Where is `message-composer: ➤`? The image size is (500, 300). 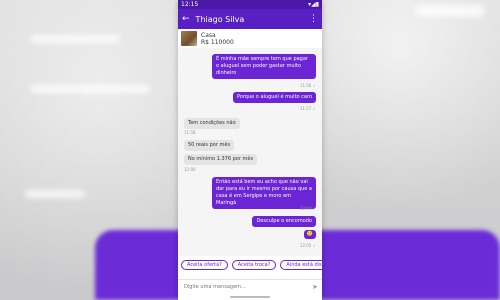 message-composer: ➤ is located at coordinates (250, 286).